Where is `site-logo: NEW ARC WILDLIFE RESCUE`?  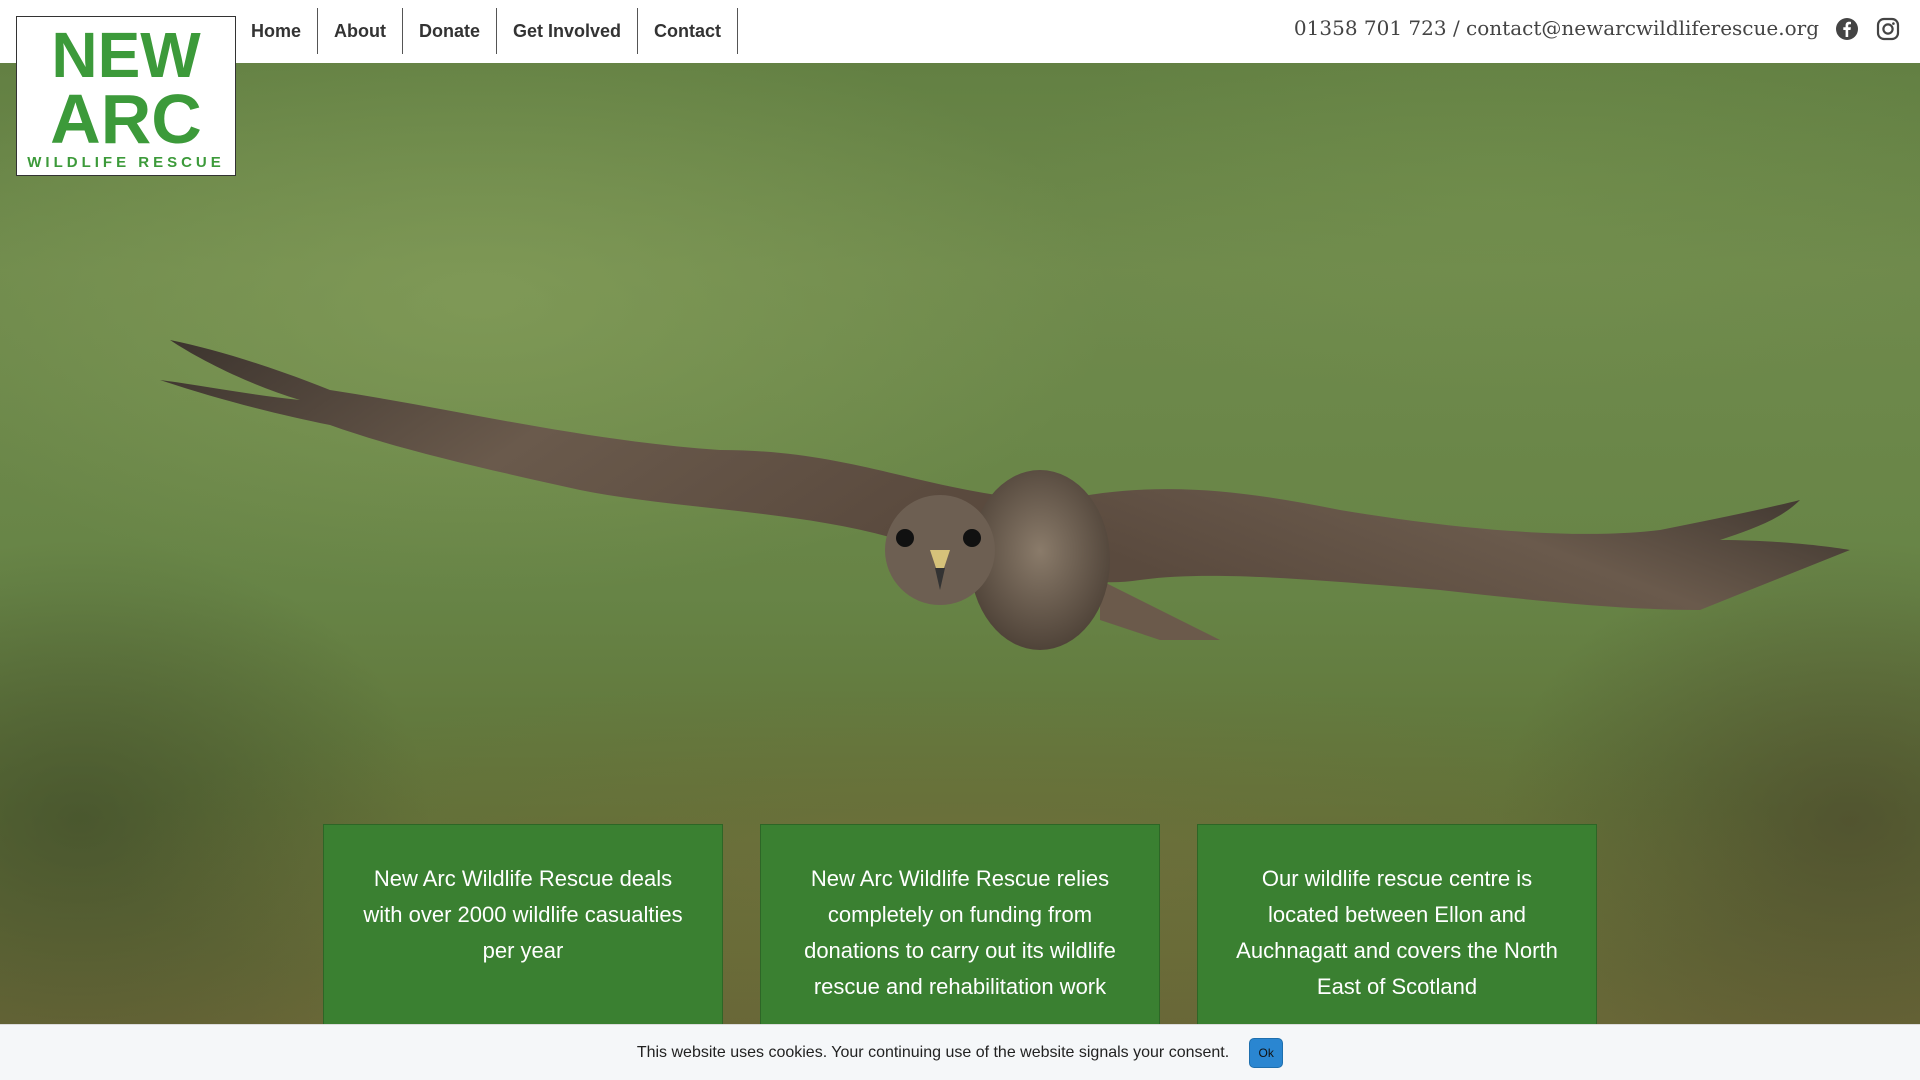 site-logo: NEW ARC WILDLIFE RESCUE is located at coordinates (126, 96).